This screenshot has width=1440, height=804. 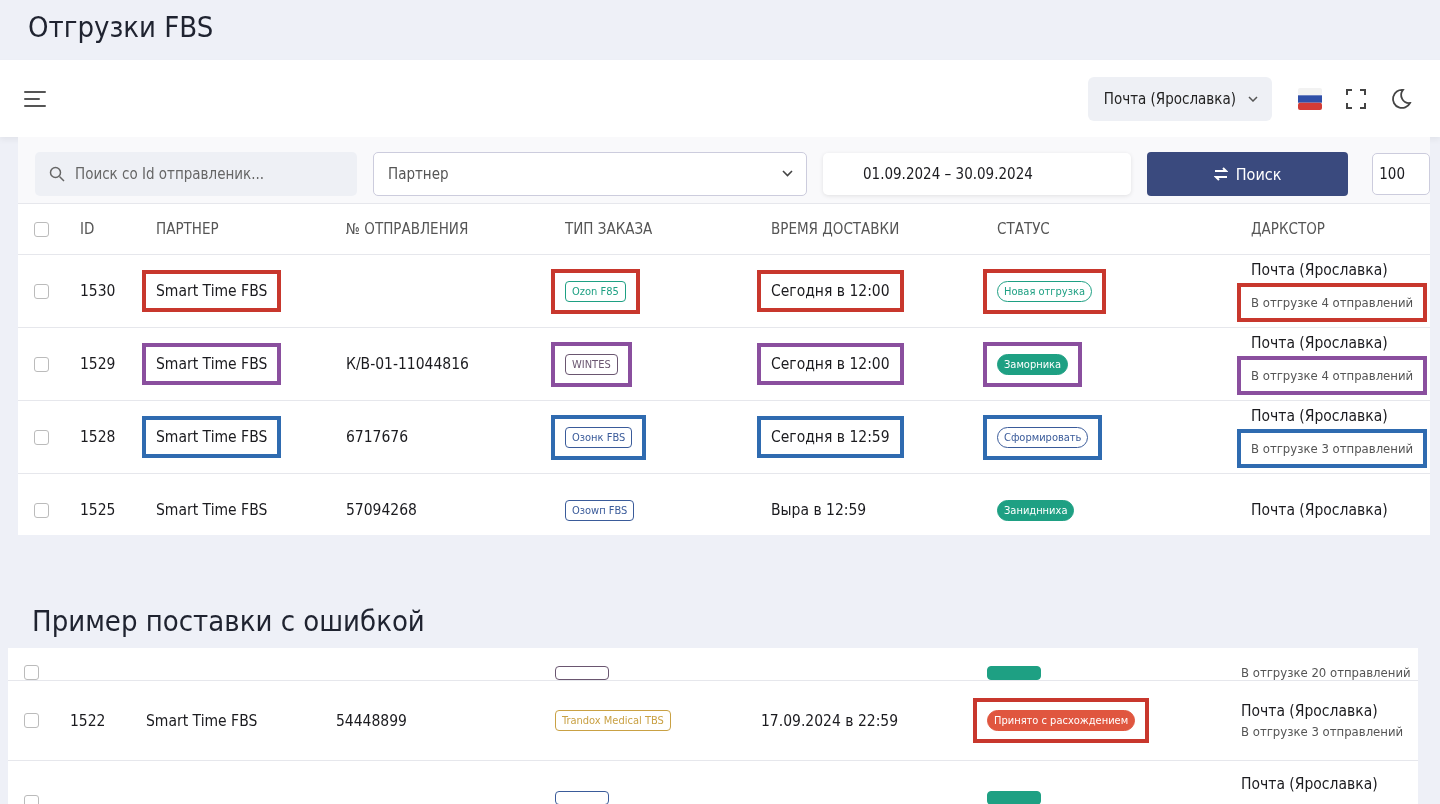 What do you see at coordinates (98, 437) in the screenshot?
I see `id-cell: 1528` at bounding box center [98, 437].